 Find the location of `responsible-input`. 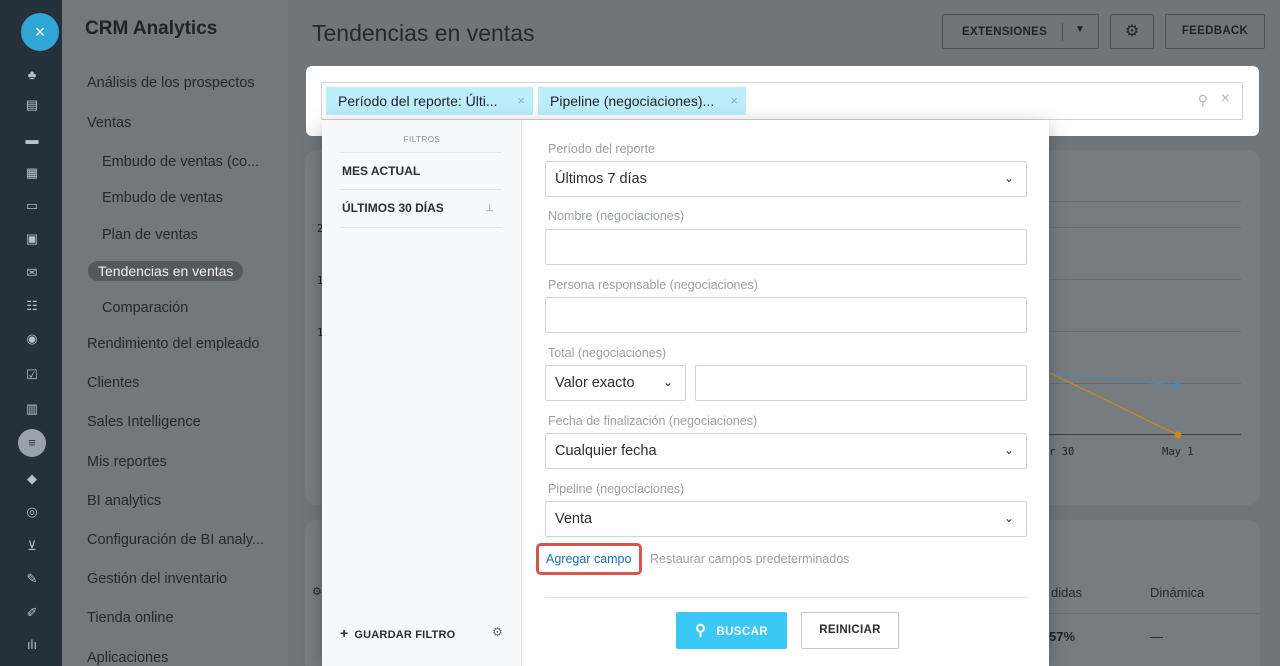

responsible-input is located at coordinates (786, 315).